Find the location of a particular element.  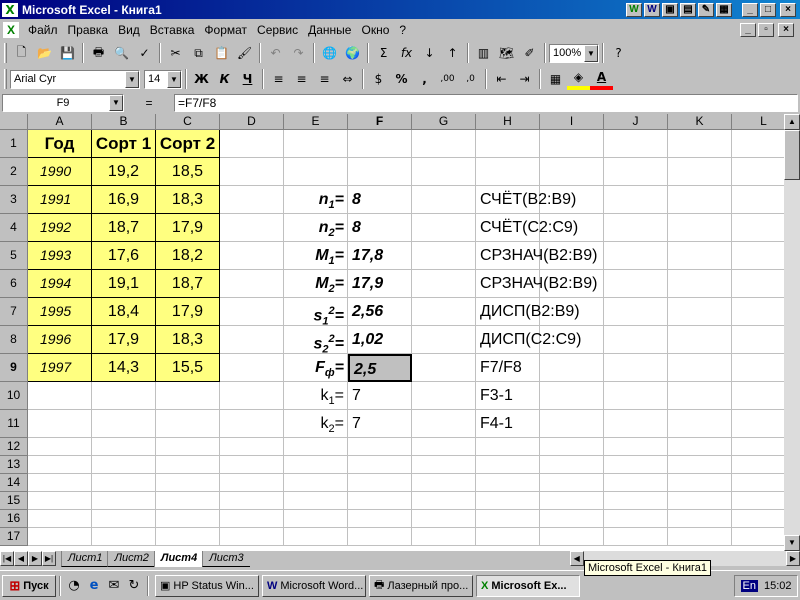

row-header: 13 is located at coordinates (14, 465).